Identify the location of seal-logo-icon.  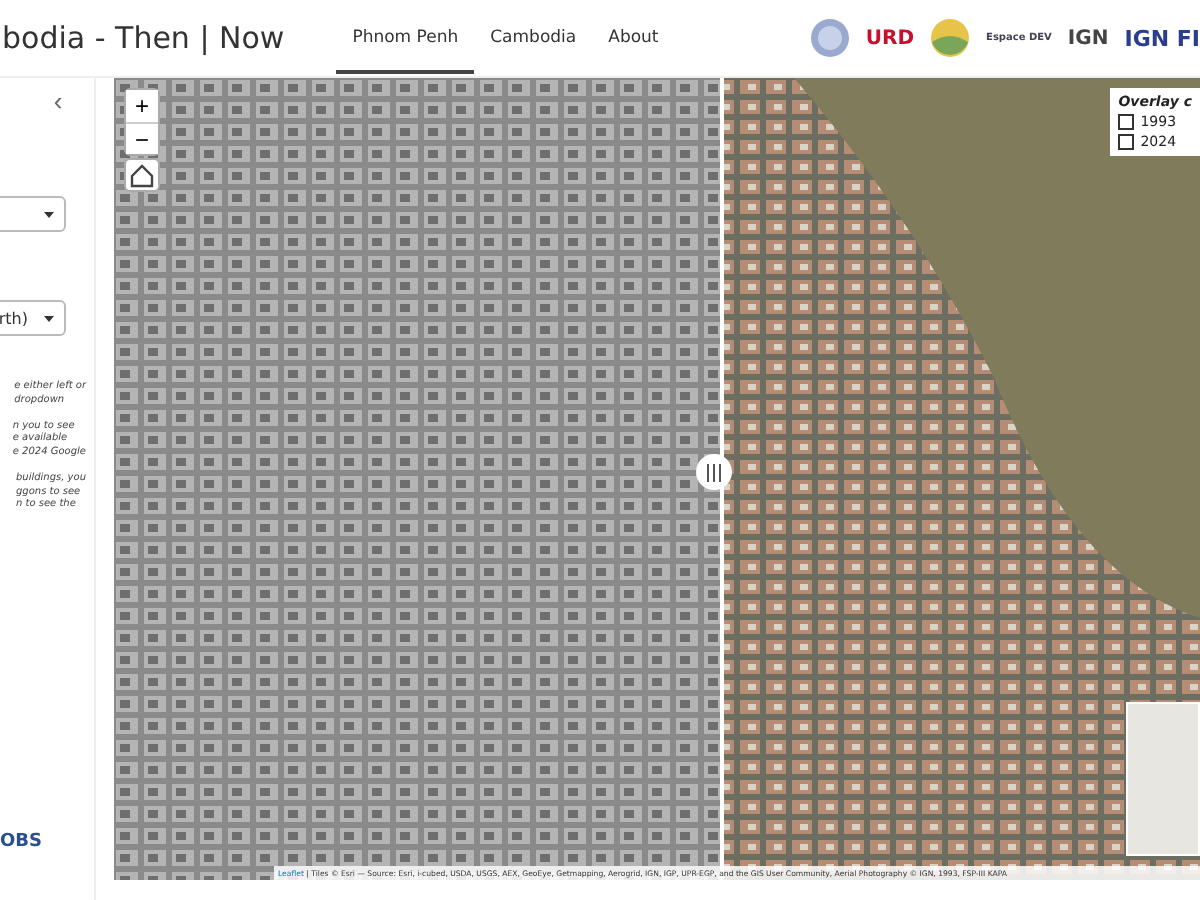
(829, 38).